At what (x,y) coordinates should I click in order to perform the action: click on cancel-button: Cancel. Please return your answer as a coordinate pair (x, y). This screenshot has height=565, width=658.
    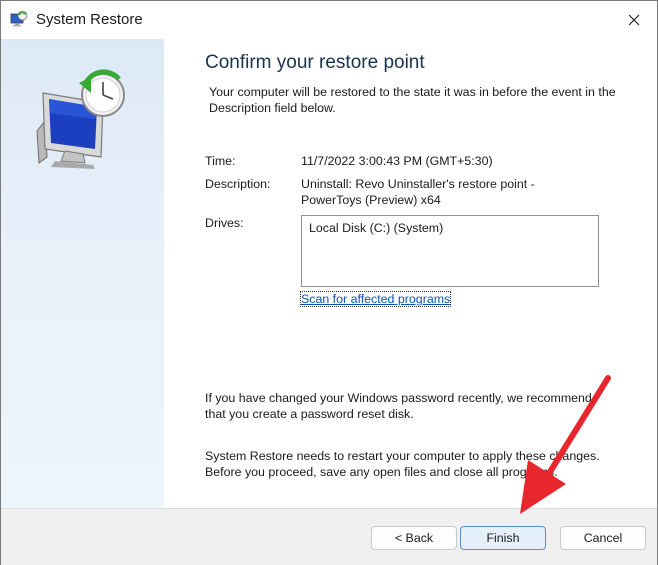
    Looking at the image, I should click on (603, 538).